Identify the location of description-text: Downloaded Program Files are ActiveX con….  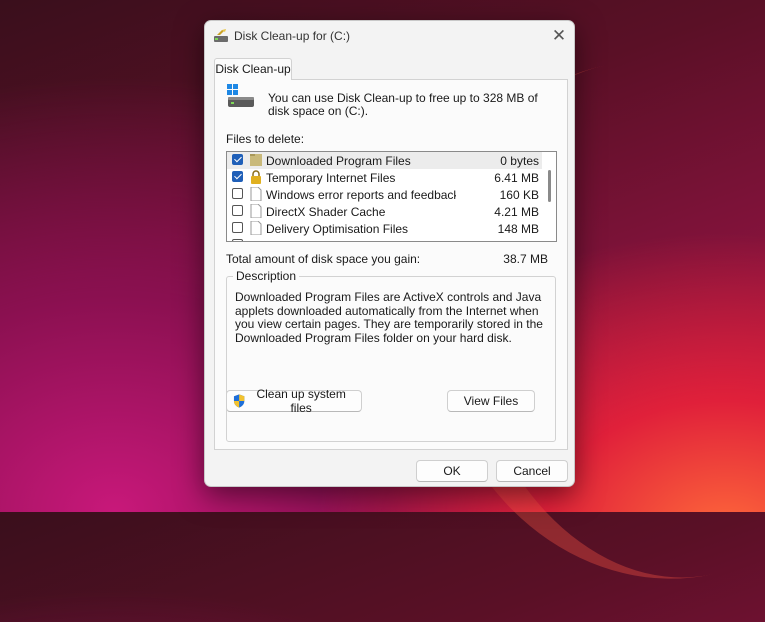
(389, 317).